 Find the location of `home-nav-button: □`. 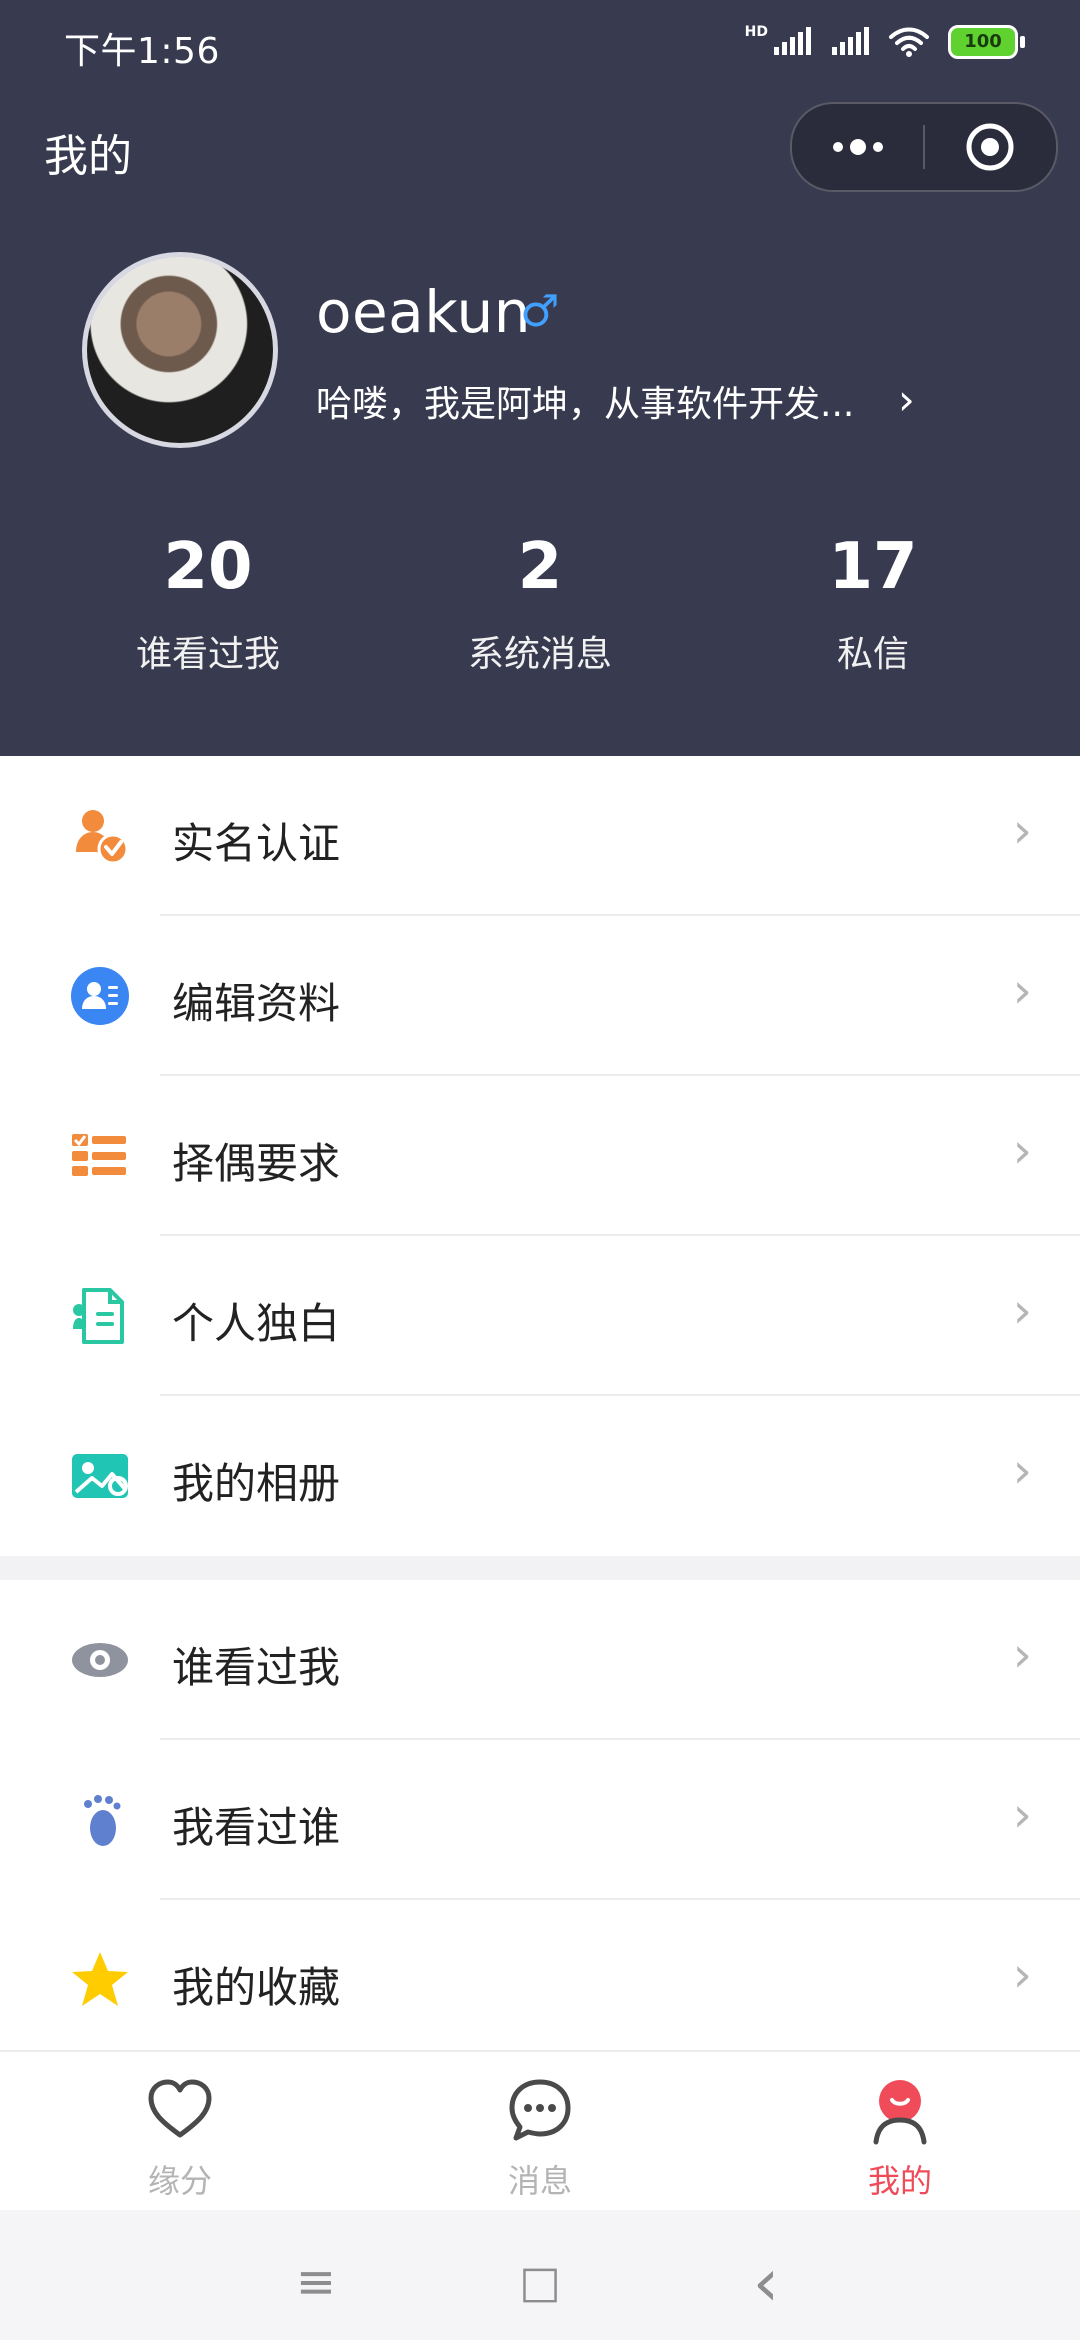

home-nav-button: □ is located at coordinates (540, 2282).